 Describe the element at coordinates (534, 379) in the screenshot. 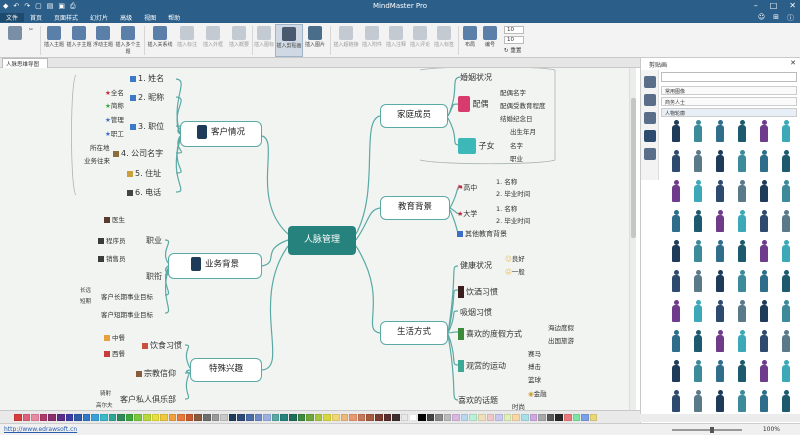

I see `sport-basketball: 篮球` at that location.